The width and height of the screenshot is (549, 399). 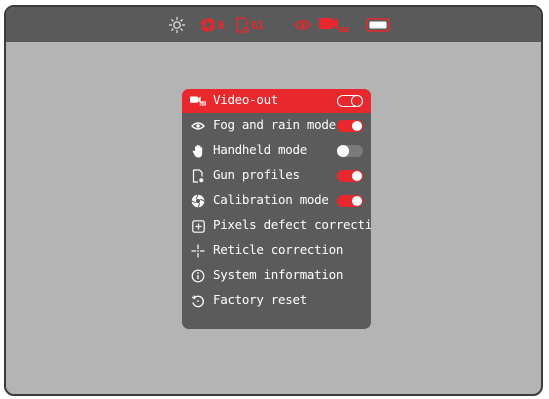 I want to click on menu-item-factory-reset: Factory reset, so click(x=276, y=301).